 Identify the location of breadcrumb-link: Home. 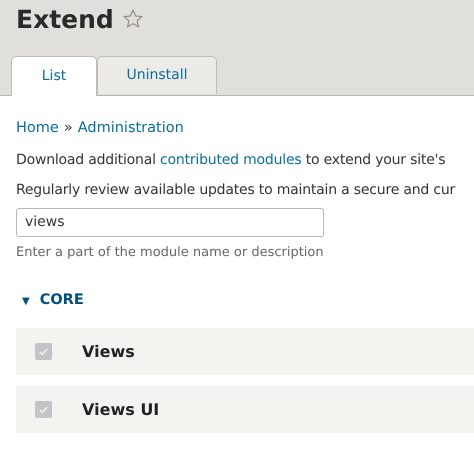
(37, 129).